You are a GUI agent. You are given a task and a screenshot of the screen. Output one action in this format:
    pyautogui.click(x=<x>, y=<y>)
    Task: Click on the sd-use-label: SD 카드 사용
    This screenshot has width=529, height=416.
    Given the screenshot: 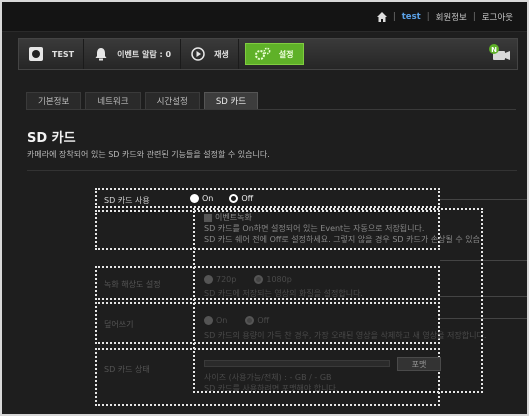 What is the action you would take?
    pyautogui.click(x=127, y=200)
    